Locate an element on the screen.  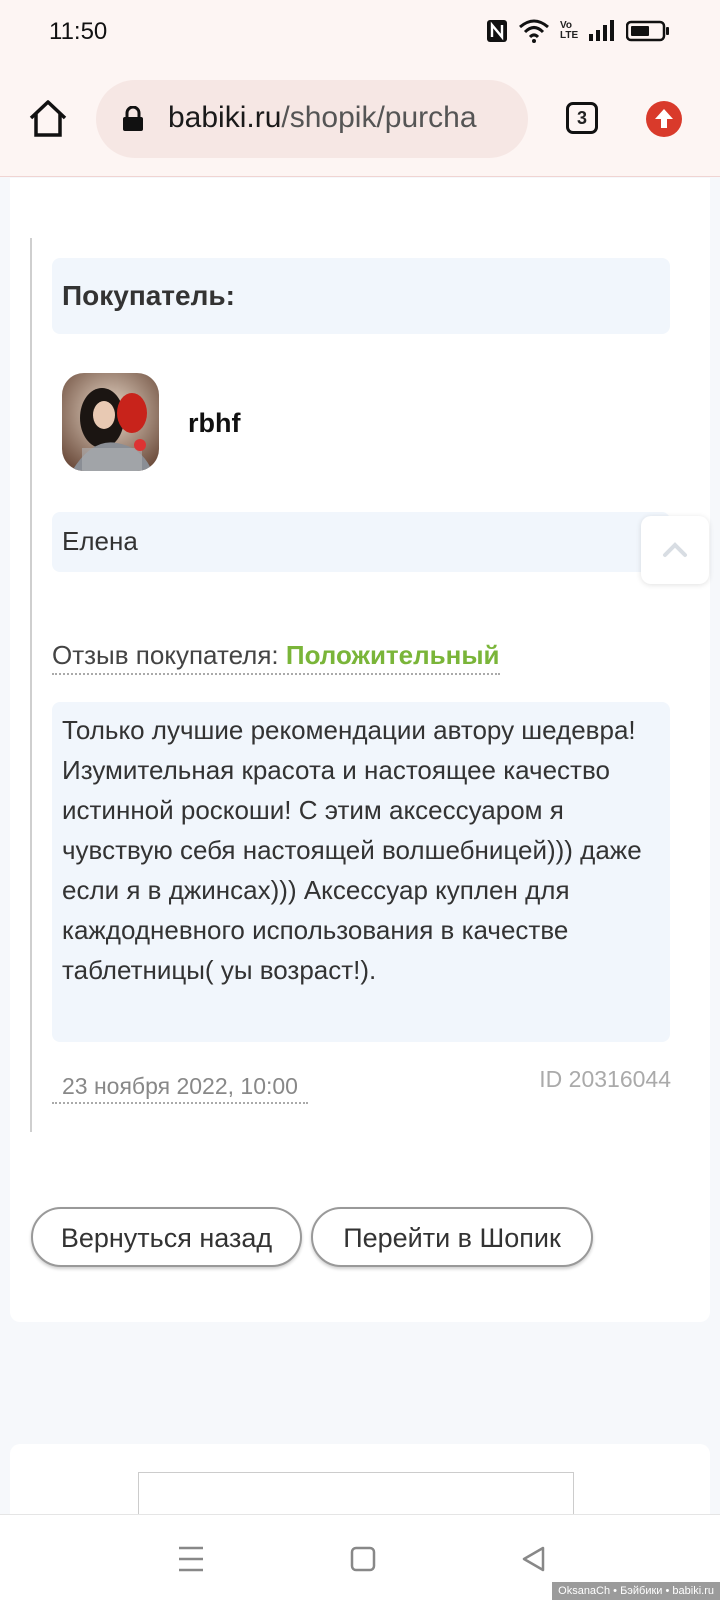
browser-update-button is located at coordinates (664, 119).